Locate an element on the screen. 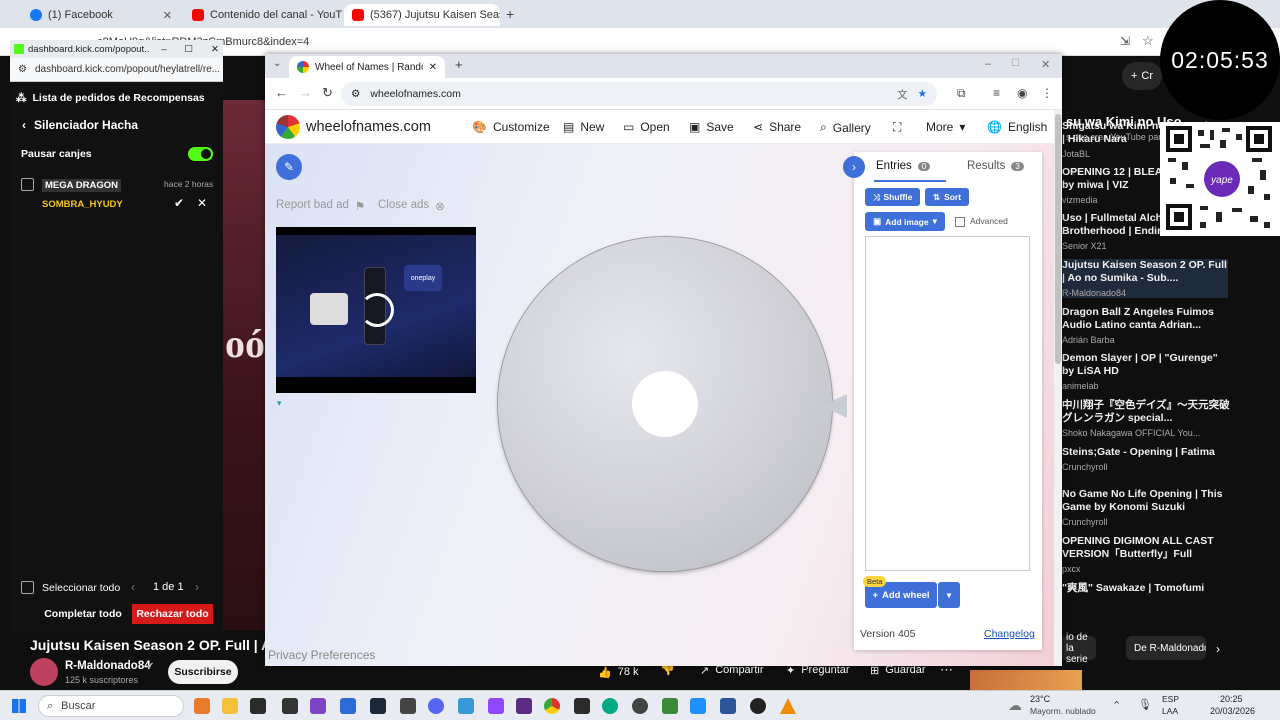 This screenshot has height=720, width=1280. microphone-icon: 🎙 is located at coordinates (1145, 704).